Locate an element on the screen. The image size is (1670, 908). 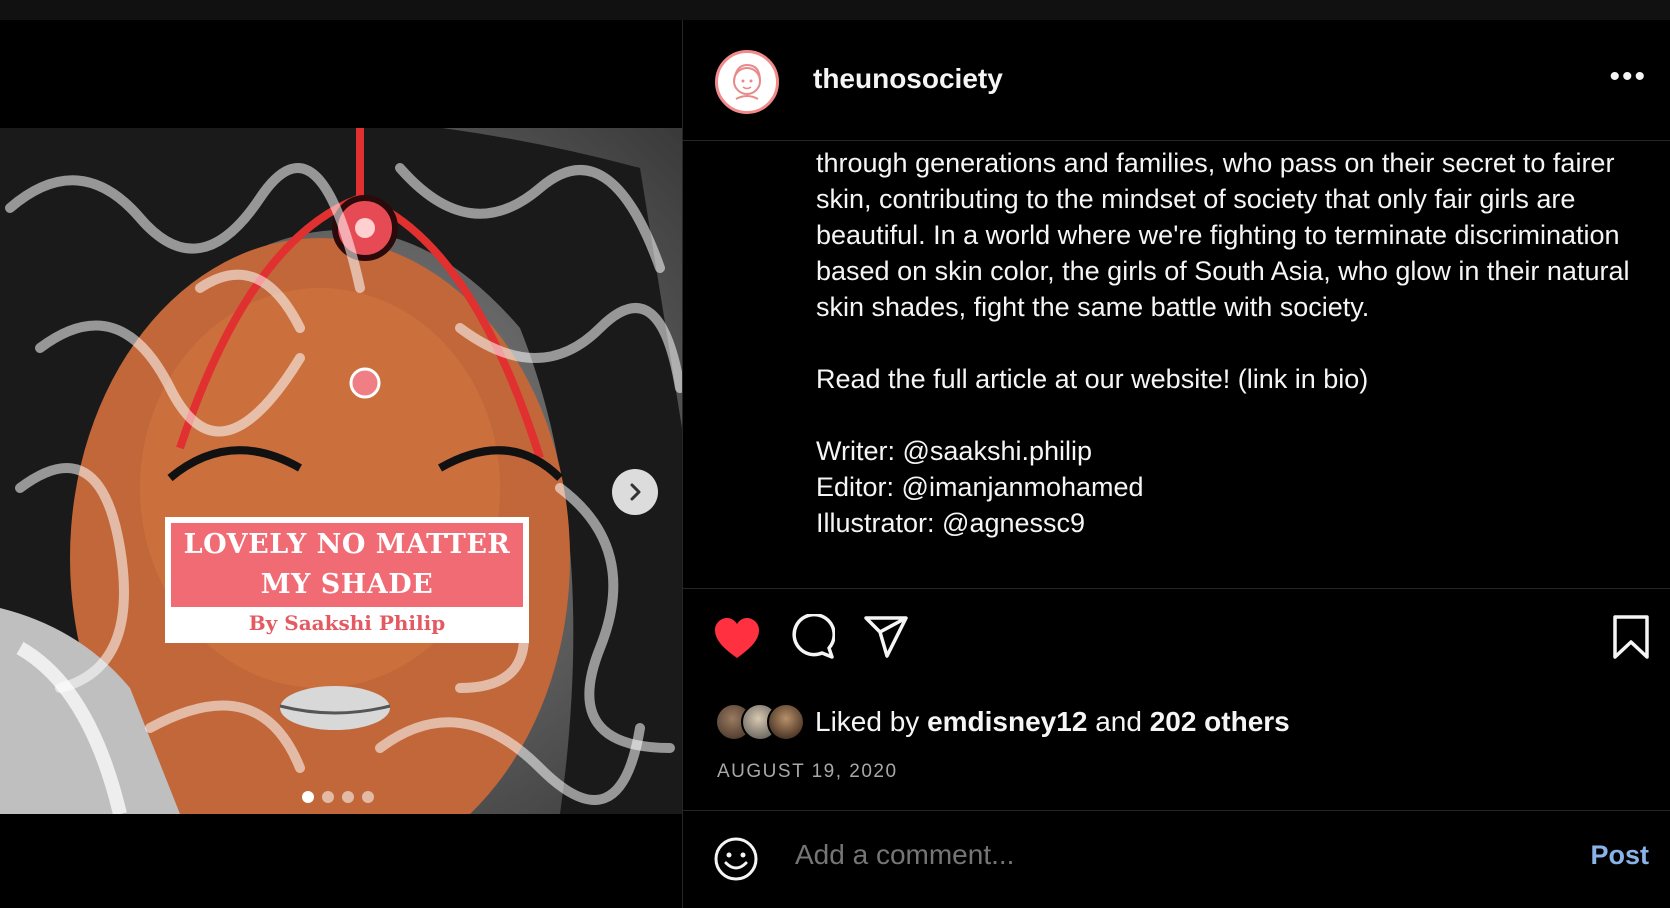
username: theunosociety is located at coordinates (908, 79).